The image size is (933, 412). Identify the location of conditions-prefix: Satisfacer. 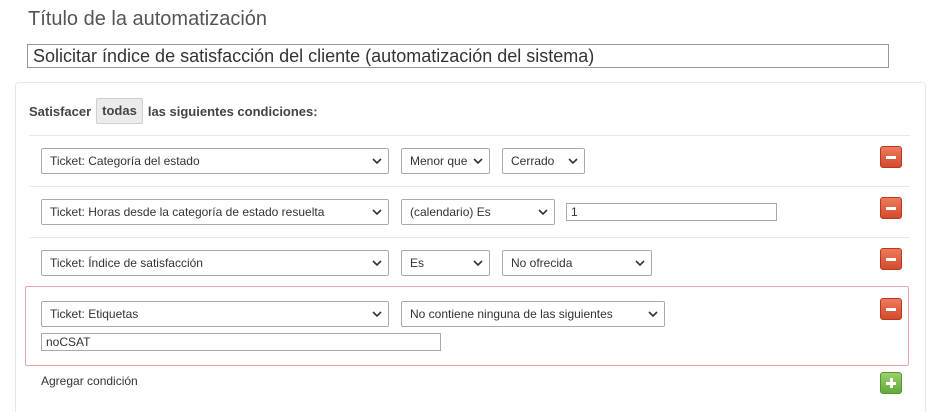
(60, 111).